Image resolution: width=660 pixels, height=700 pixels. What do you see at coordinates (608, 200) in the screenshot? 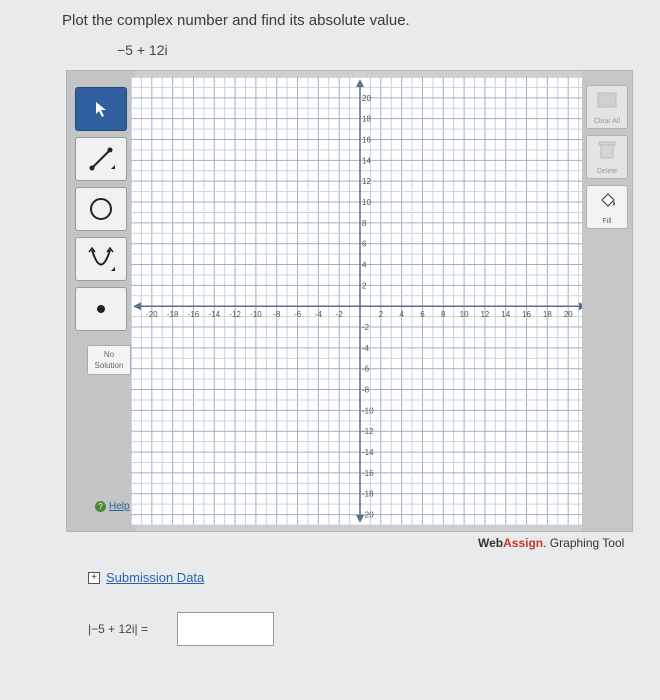
I see `paint-bucket-icon` at bounding box center [608, 200].